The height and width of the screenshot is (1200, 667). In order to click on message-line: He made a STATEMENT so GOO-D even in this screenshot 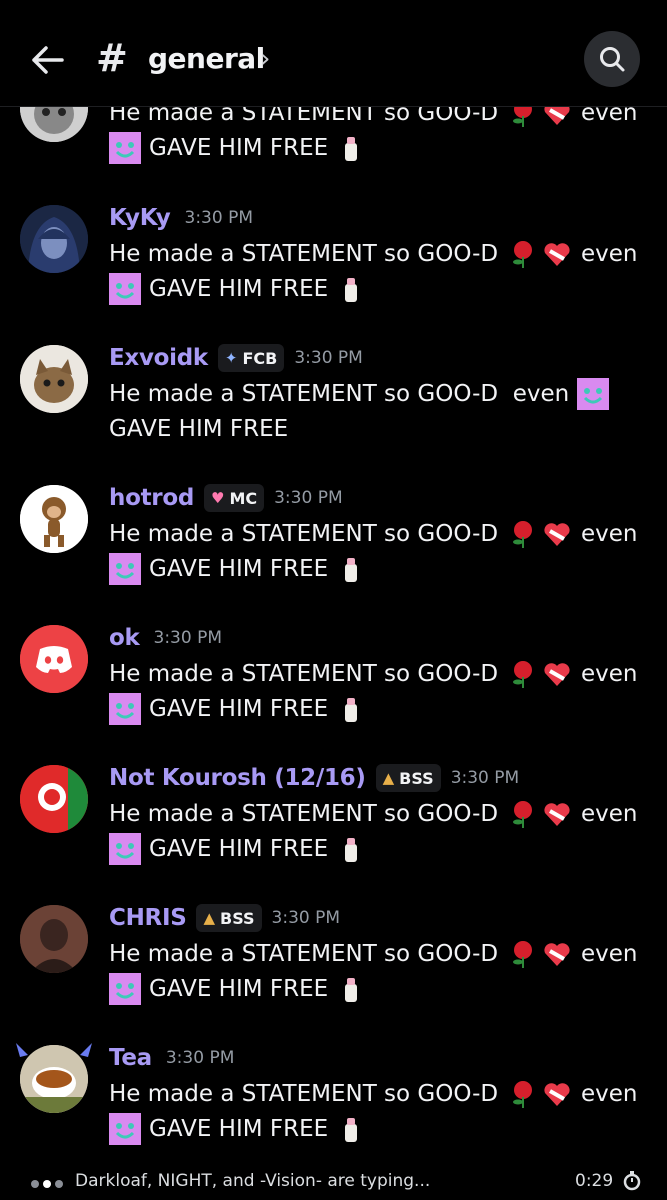, I will do `click(363, 394)`.